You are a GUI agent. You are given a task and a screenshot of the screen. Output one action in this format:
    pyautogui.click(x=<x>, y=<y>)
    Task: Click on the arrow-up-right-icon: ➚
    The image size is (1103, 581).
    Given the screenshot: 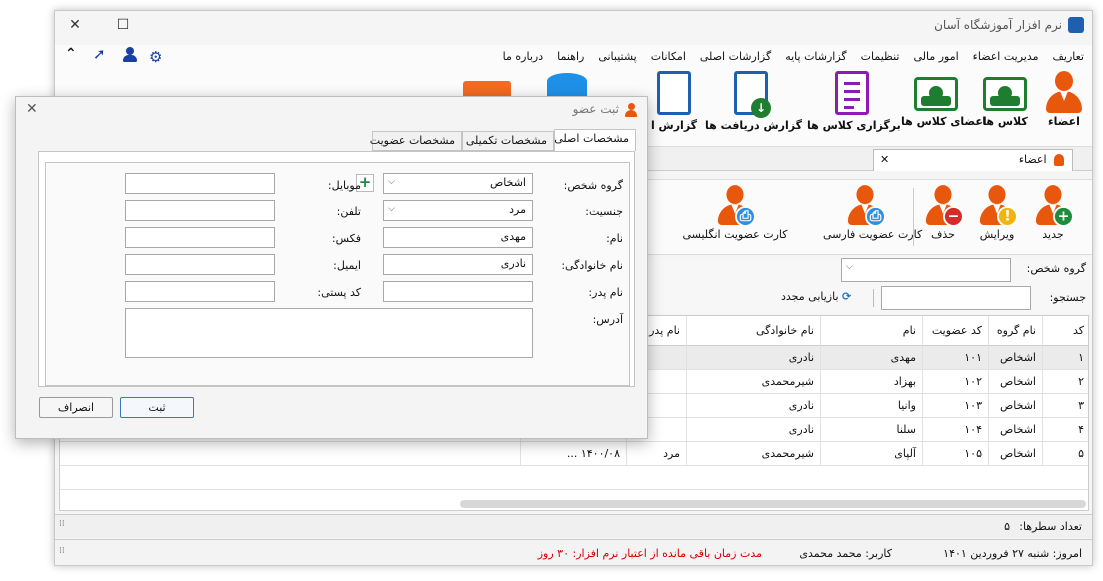 What is the action you would take?
    pyautogui.click(x=99, y=54)
    